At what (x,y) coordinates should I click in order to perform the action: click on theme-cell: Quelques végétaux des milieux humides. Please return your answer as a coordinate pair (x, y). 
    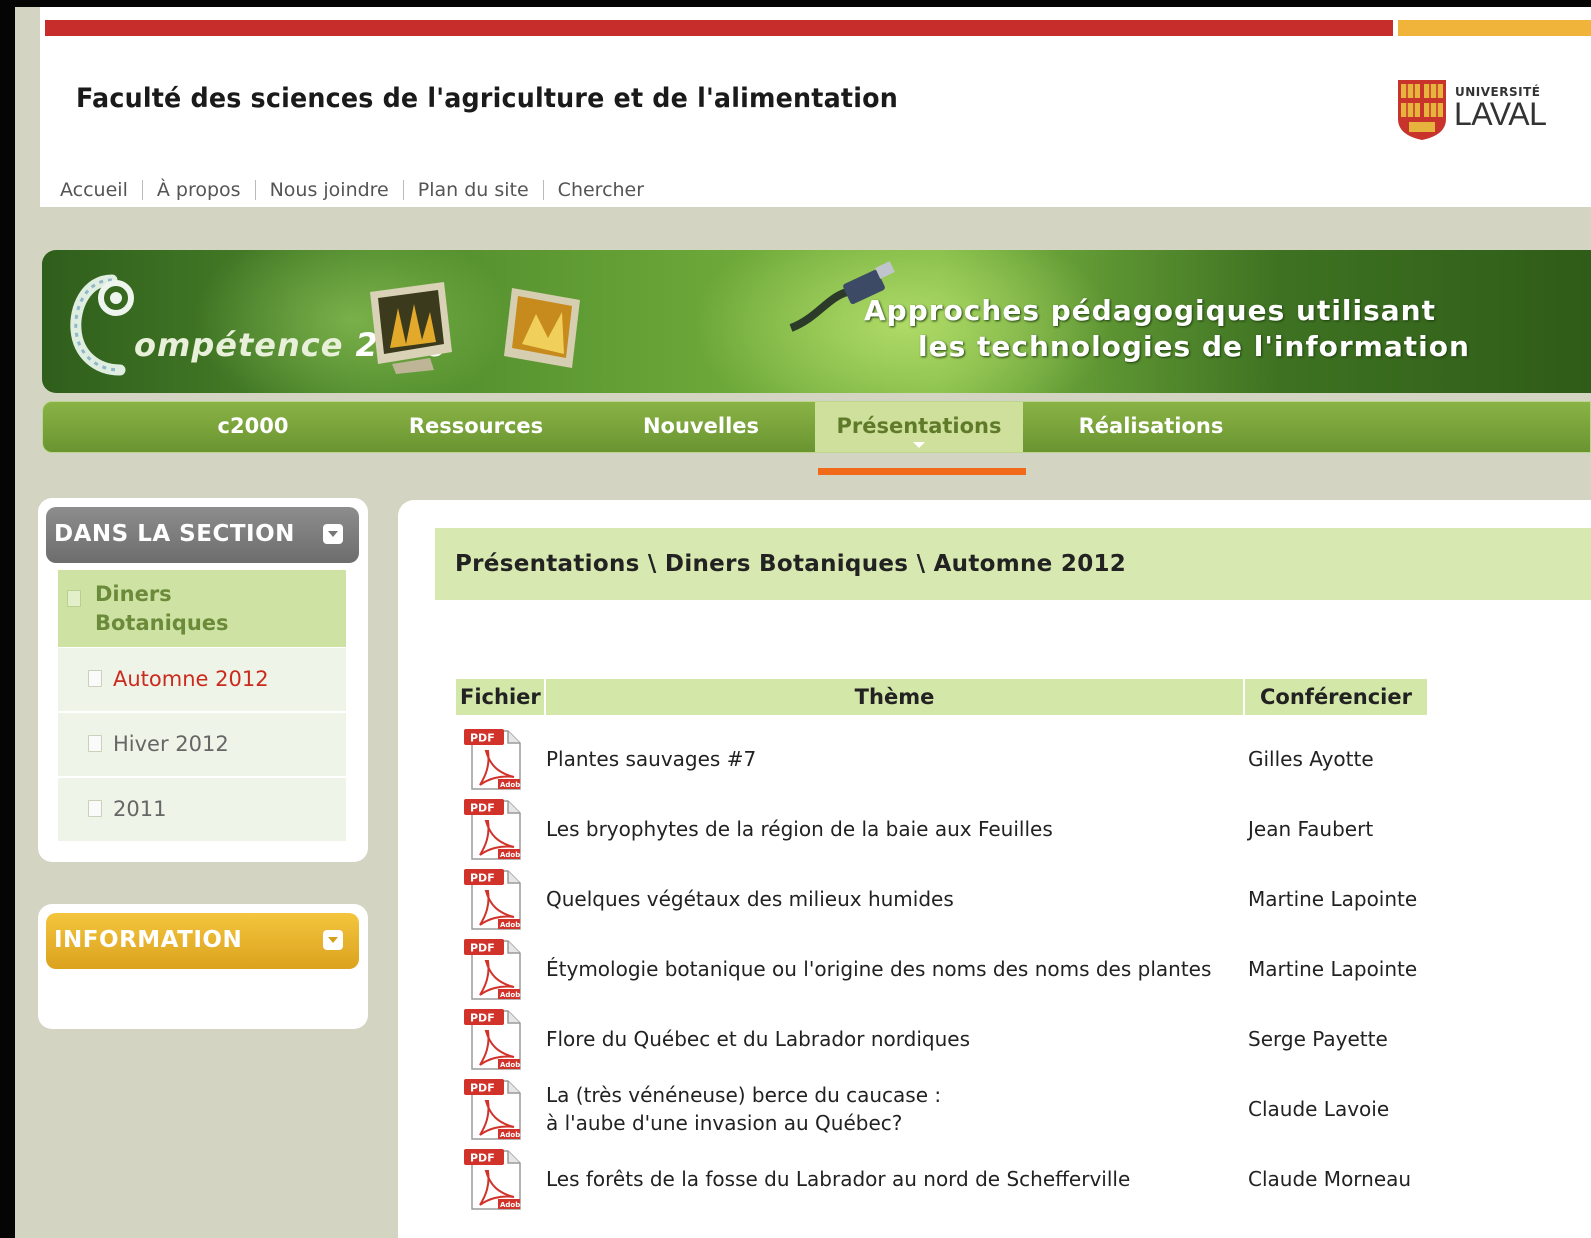
    Looking at the image, I should click on (750, 899).